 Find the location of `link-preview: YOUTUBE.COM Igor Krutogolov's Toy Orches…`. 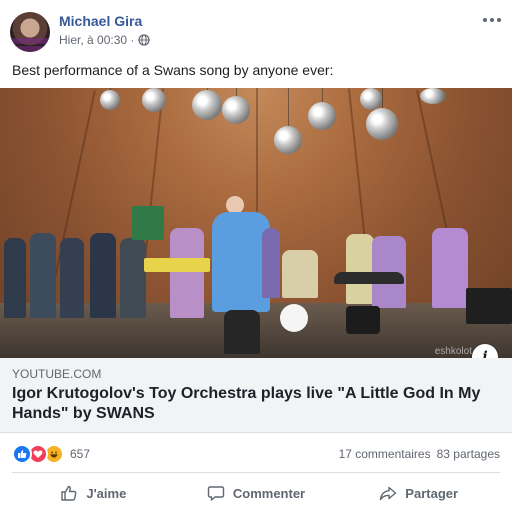

link-preview: YOUTUBE.COM Igor Krutogolov's Toy Orches… is located at coordinates (256, 395).